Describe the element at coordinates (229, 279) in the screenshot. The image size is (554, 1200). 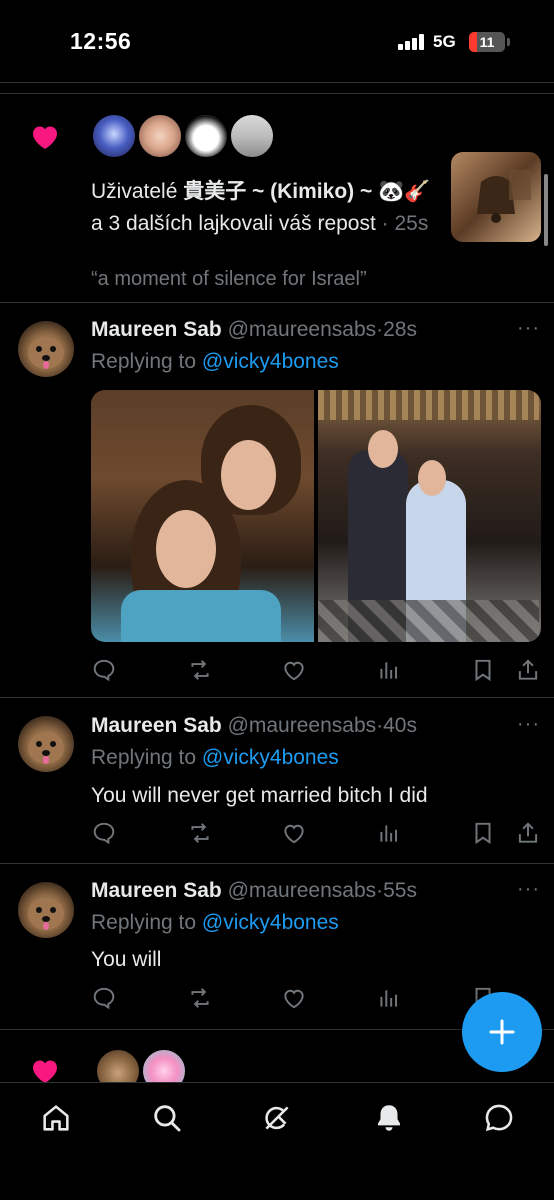
I see `reposted-text: “a moment of silence for Israel”` at that location.